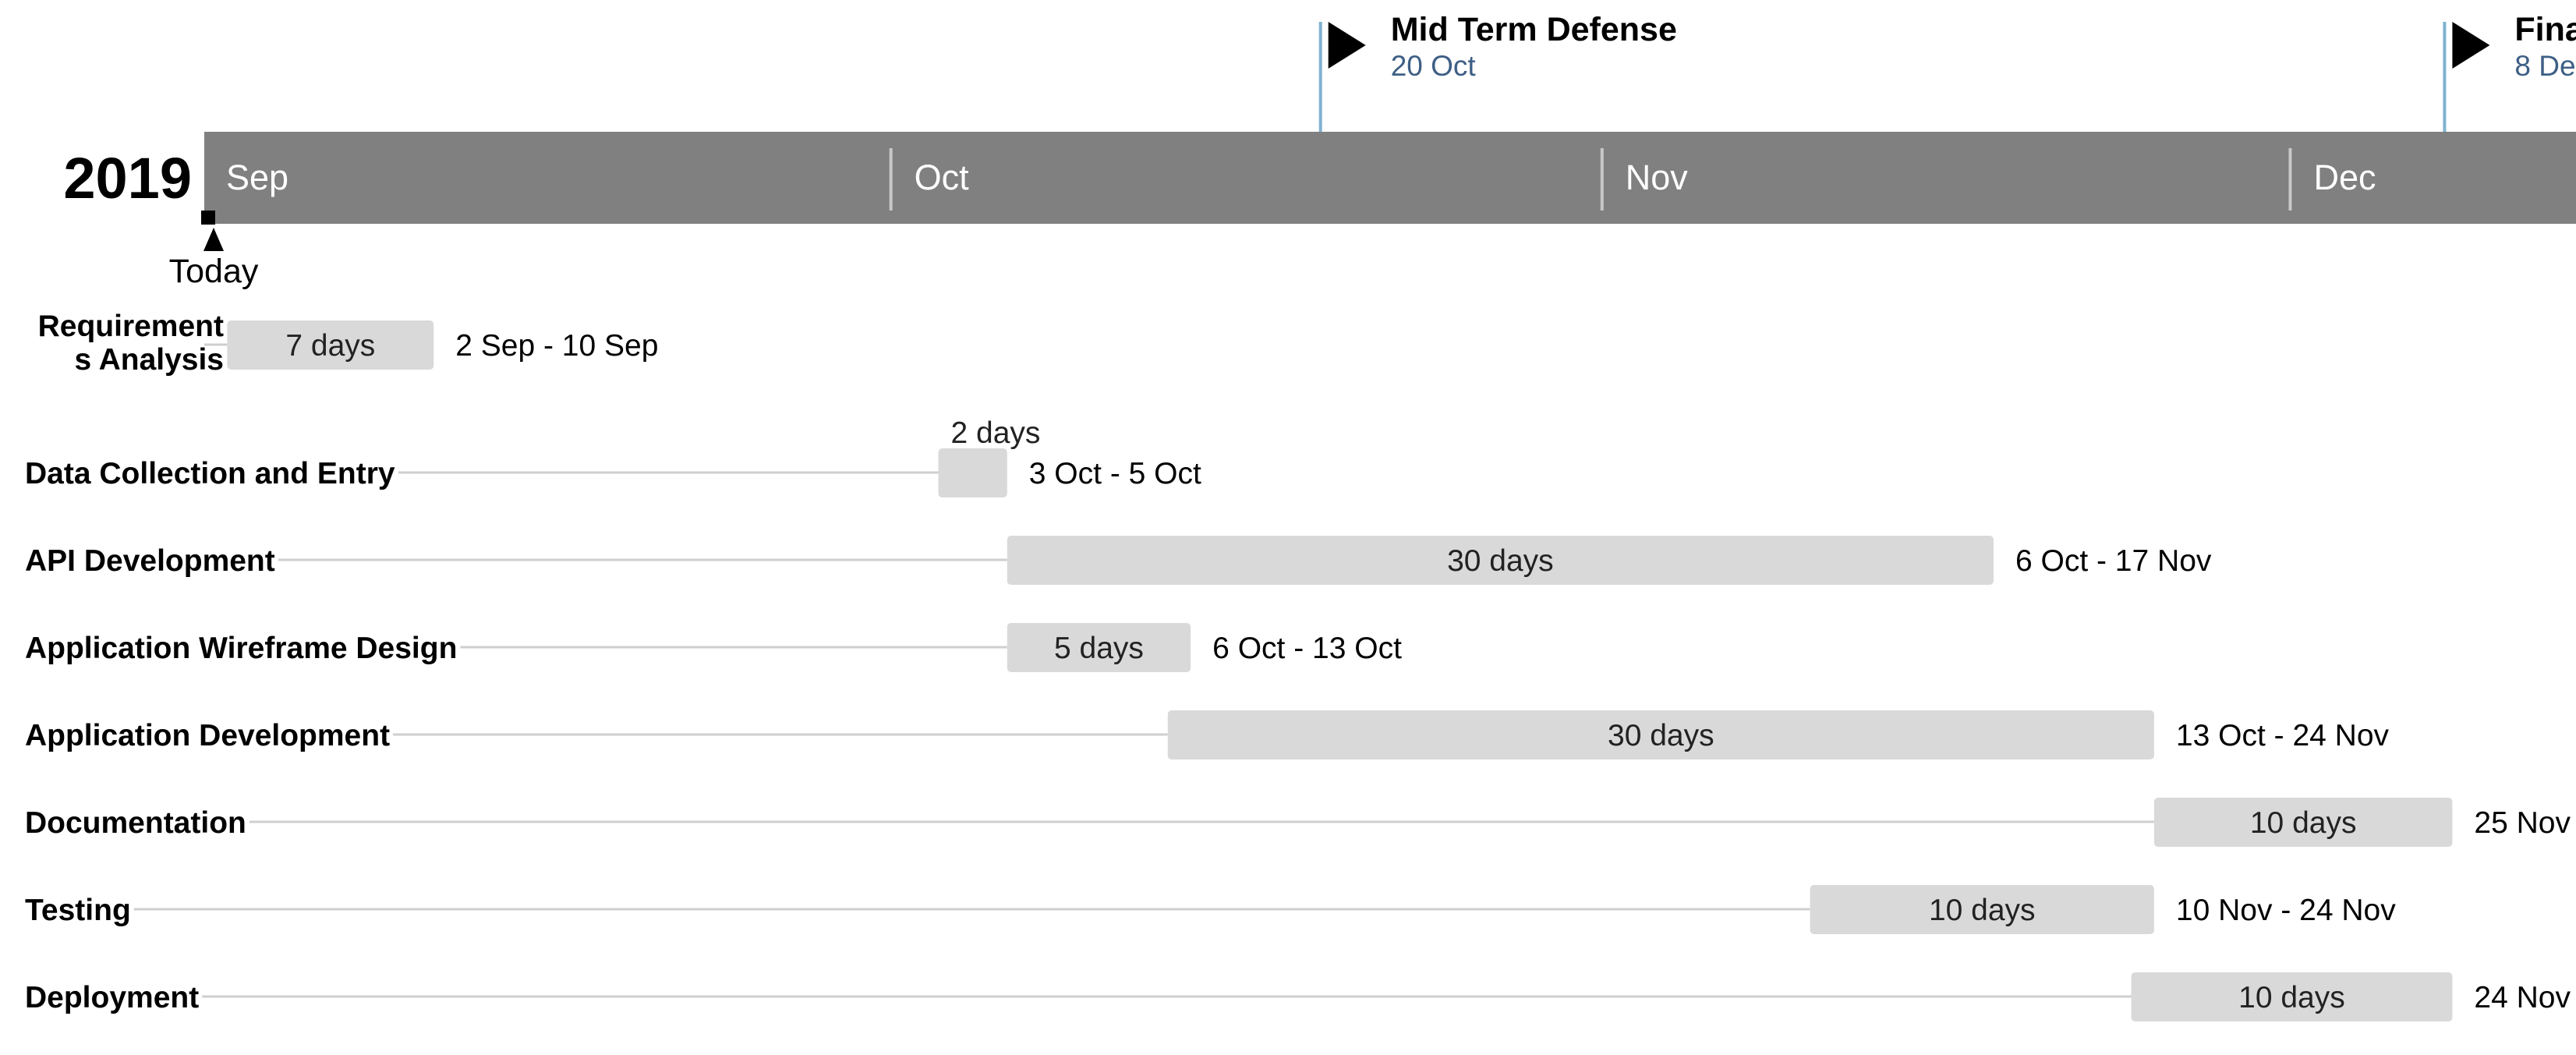  What do you see at coordinates (150, 561) in the screenshot?
I see `task-name: API Development` at bounding box center [150, 561].